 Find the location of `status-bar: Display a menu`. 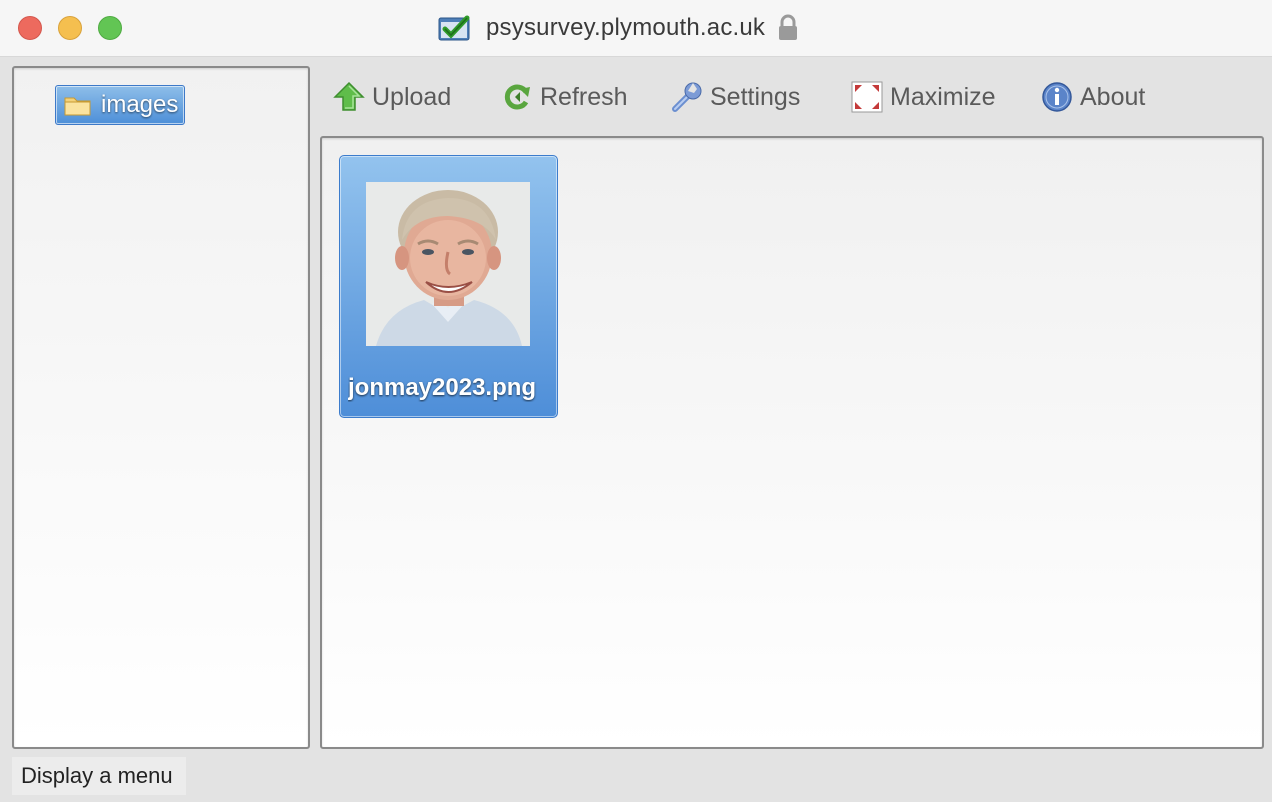

status-bar: Display a menu is located at coordinates (99, 776).